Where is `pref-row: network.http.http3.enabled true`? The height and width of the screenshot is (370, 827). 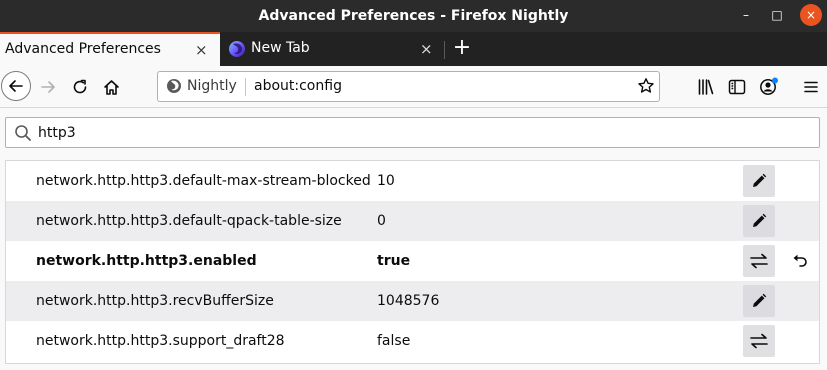
pref-row: network.http.http3.enabled true is located at coordinates (412, 261).